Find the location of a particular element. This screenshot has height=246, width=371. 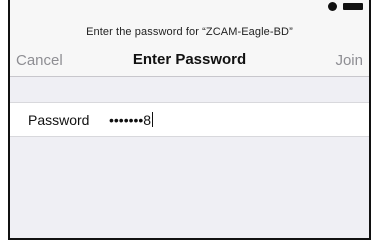

password-row: Password •••••••8 is located at coordinates (189, 119).